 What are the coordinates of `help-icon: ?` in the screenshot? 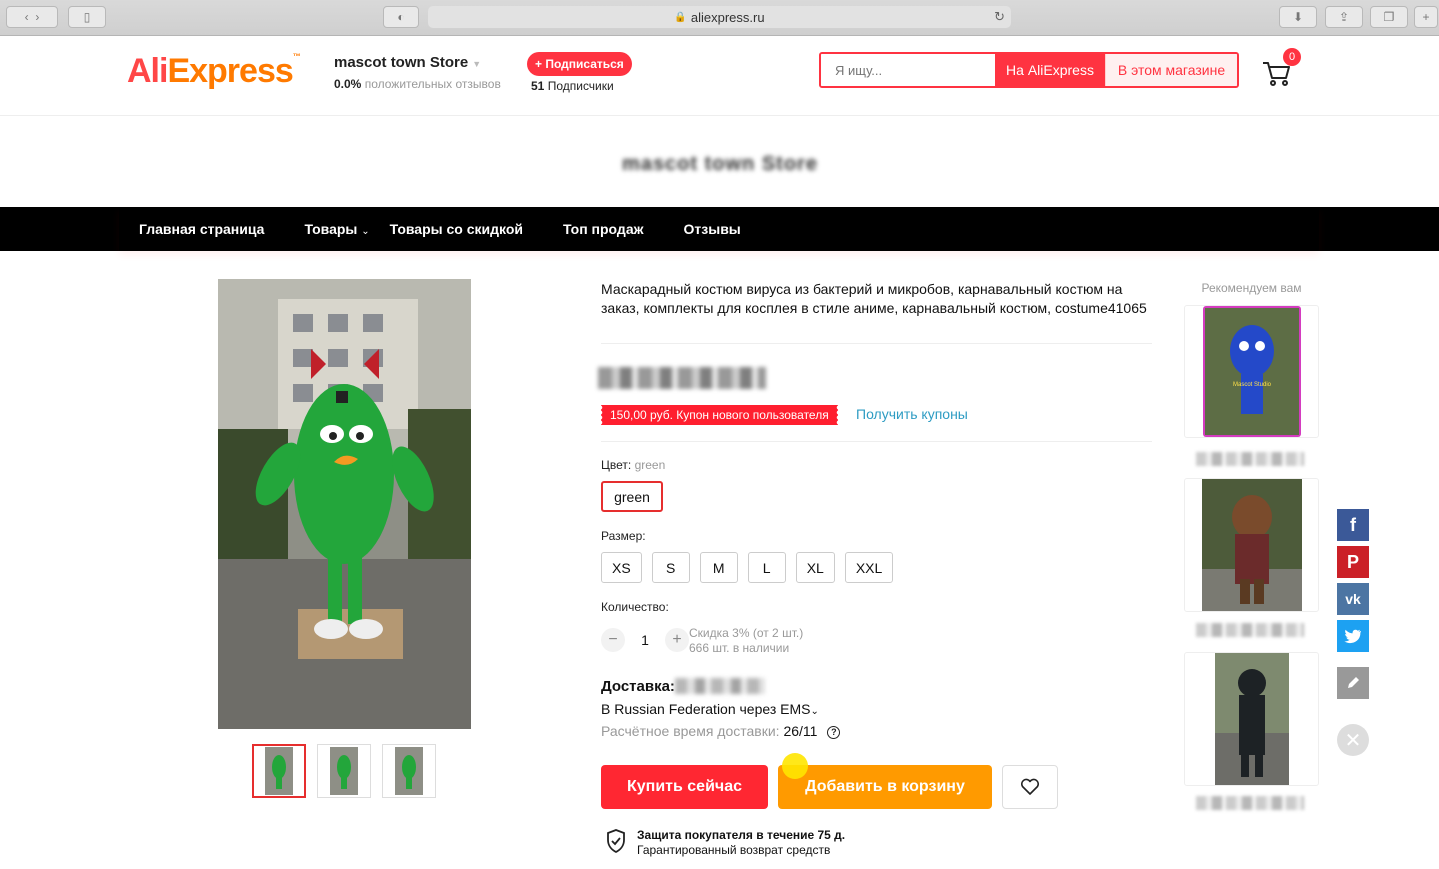 It's located at (834, 732).